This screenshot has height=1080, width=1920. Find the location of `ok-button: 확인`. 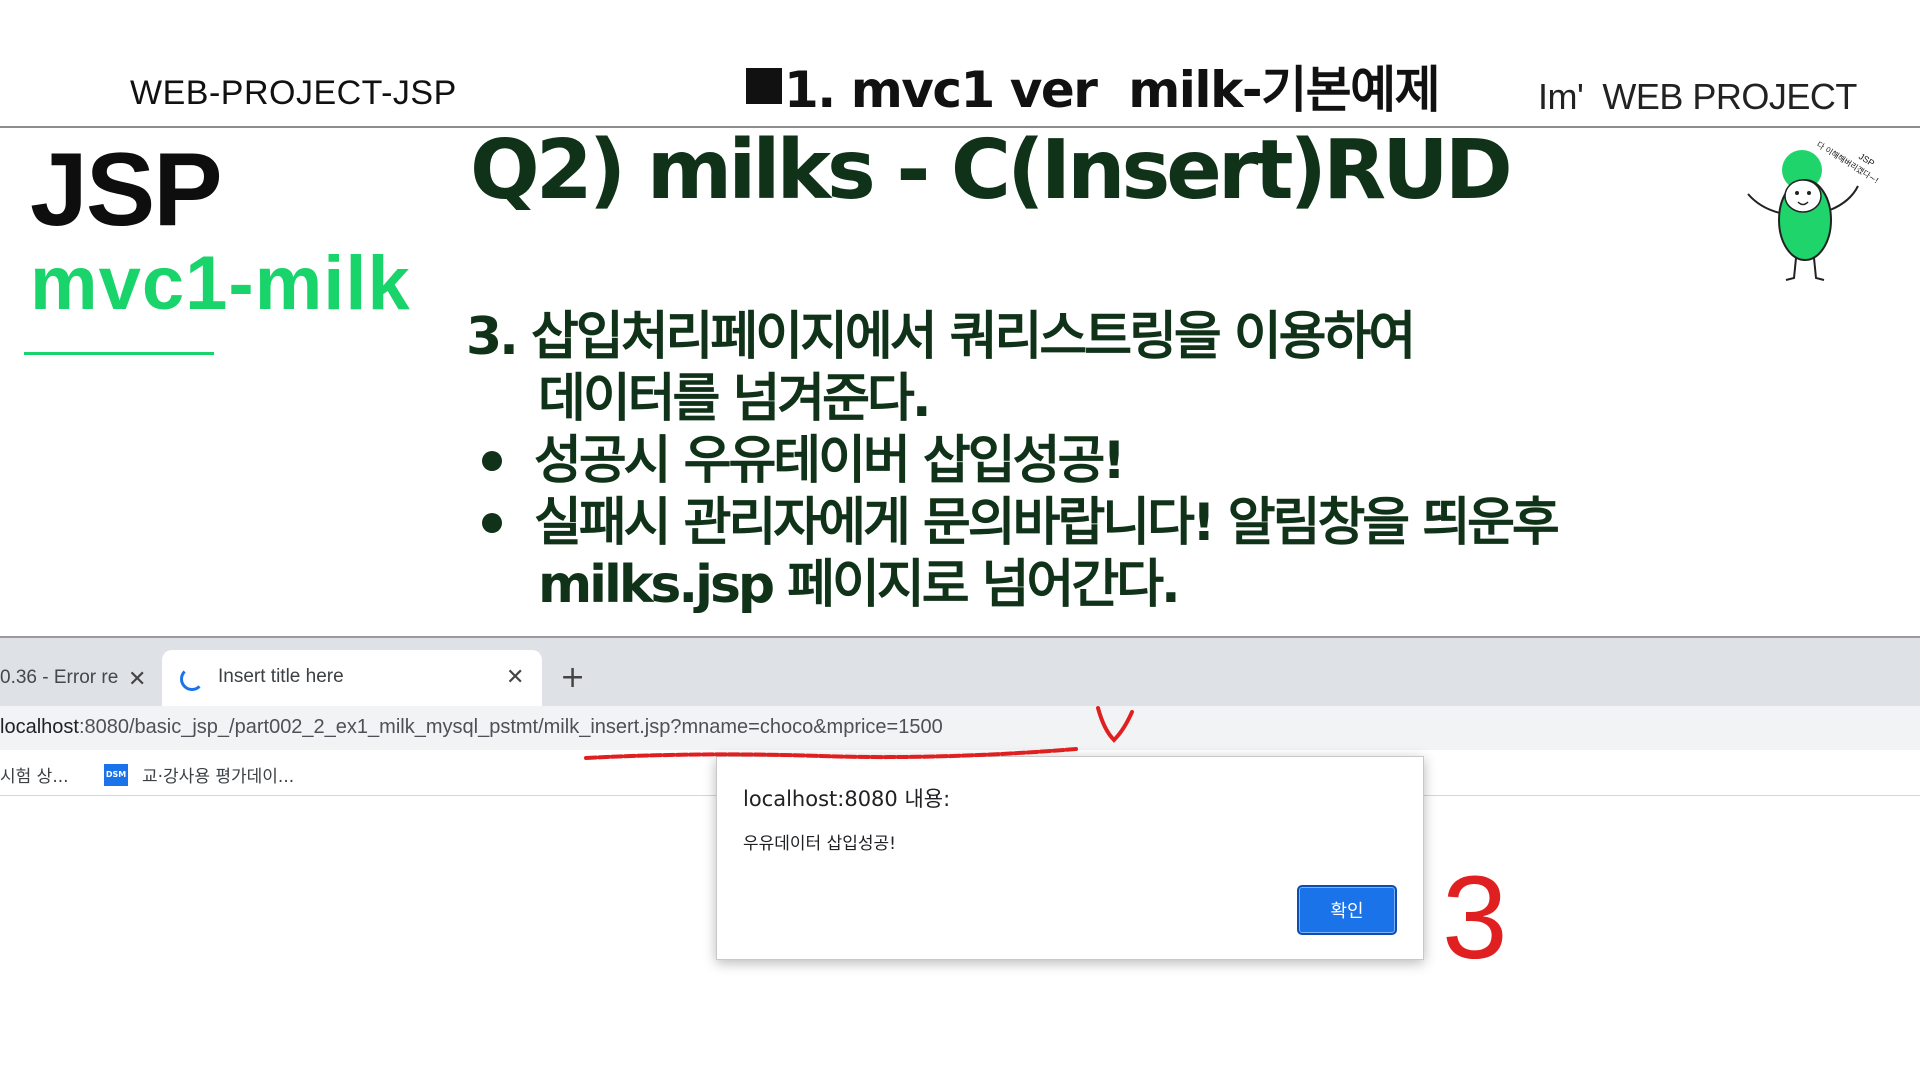

ok-button: 확인 is located at coordinates (1347, 910).